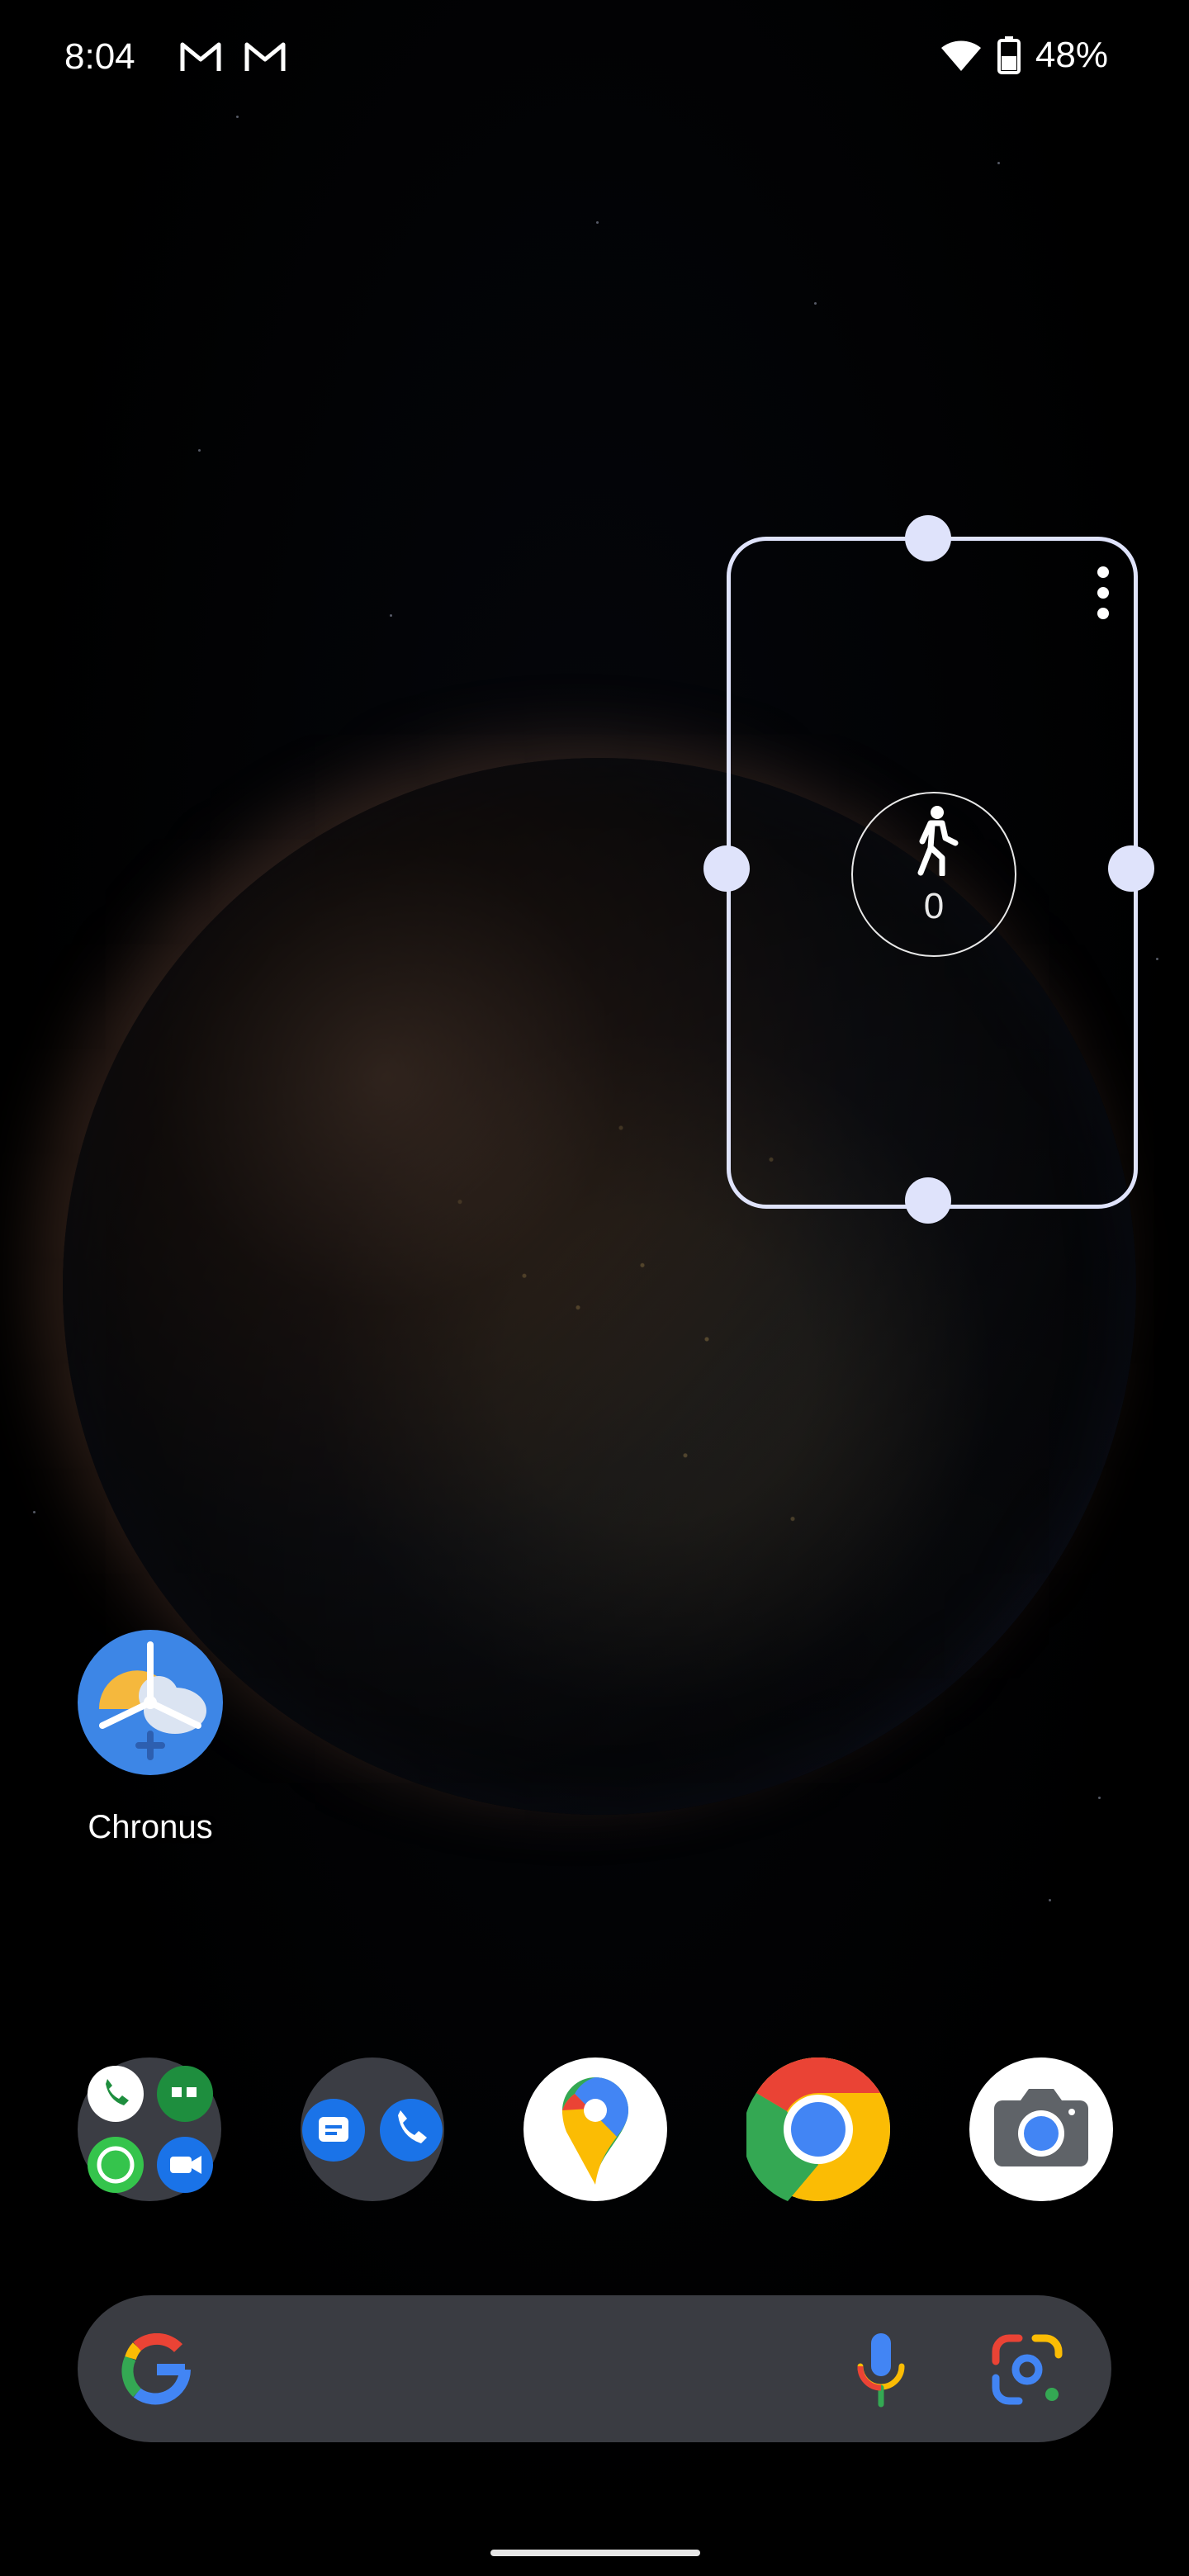 This screenshot has height=2576, width=1189. What do you see at coordinates (1071, 55) in the screenshot?
I see `battery-percent: 48%` at bounding box center [1071, 55].